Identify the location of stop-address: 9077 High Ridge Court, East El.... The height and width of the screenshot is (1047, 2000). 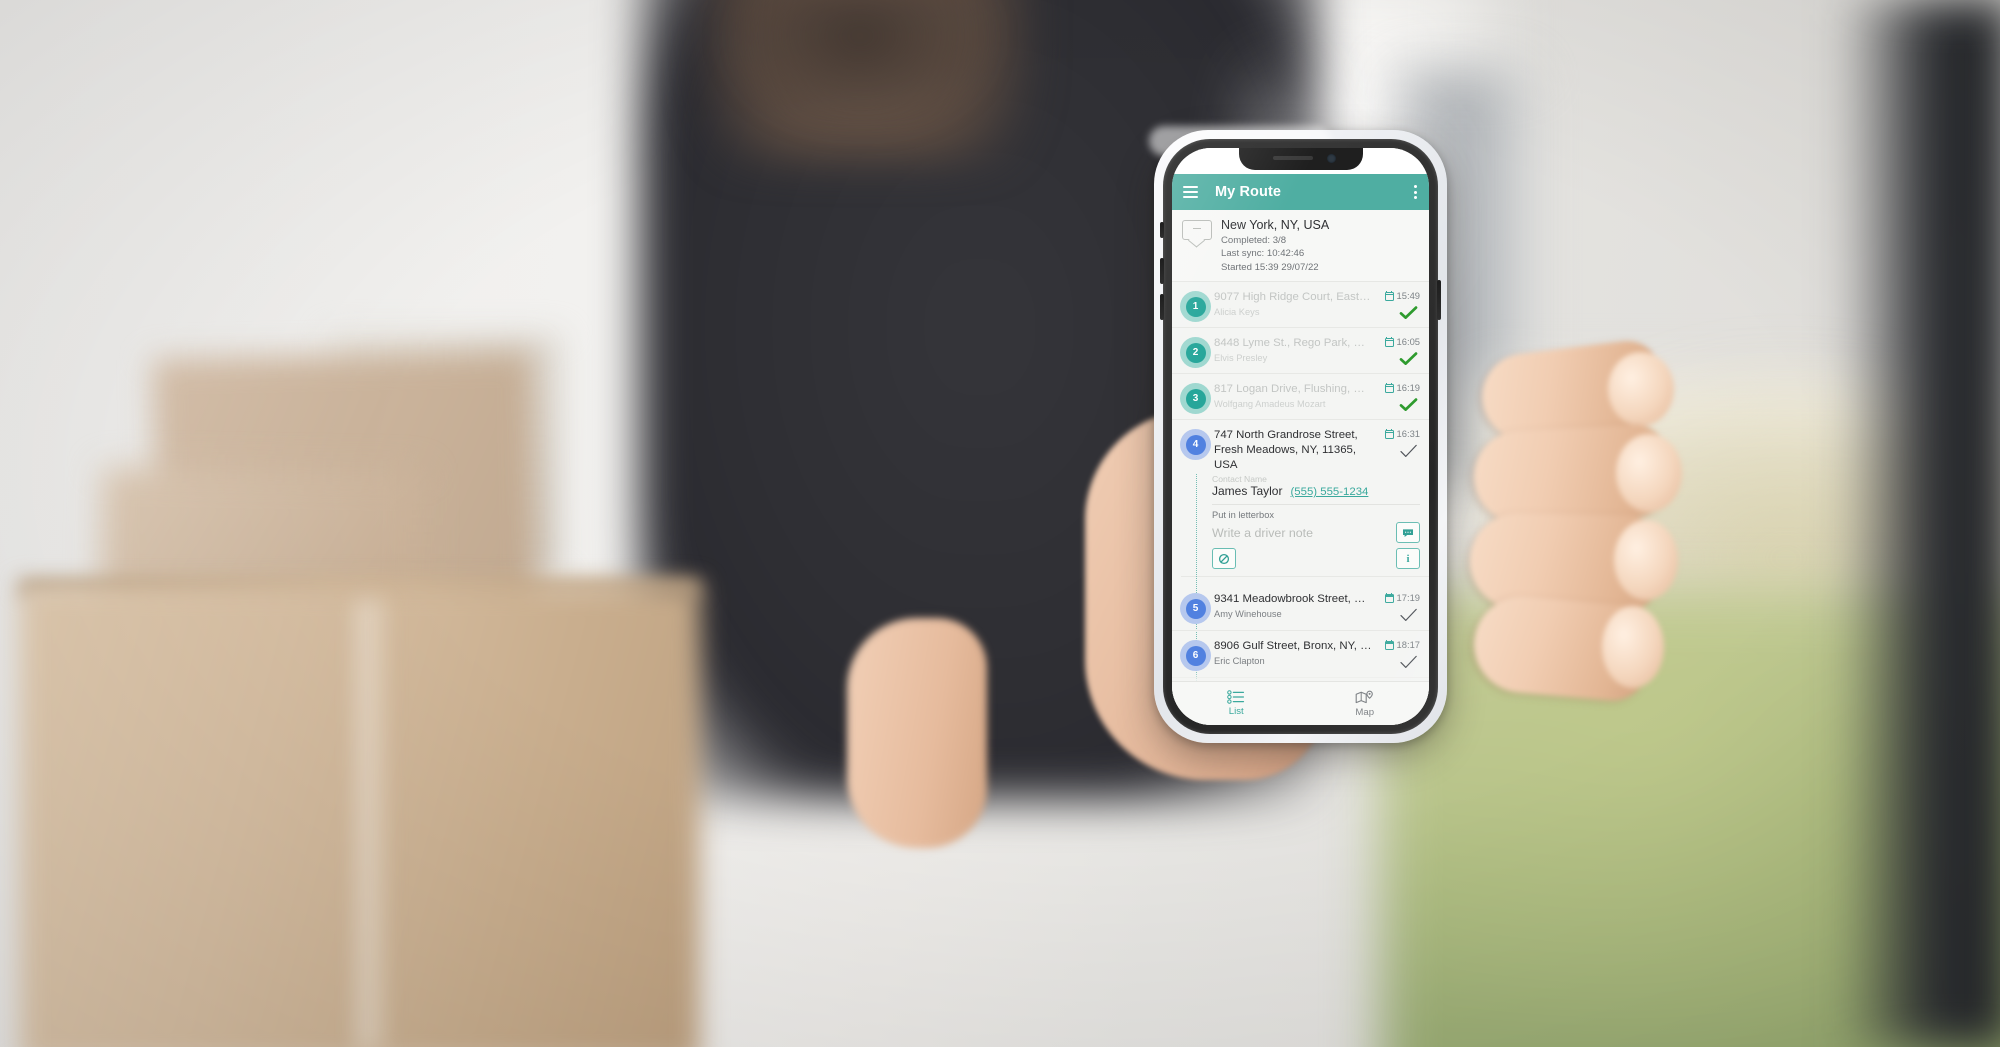
(1293, 297).